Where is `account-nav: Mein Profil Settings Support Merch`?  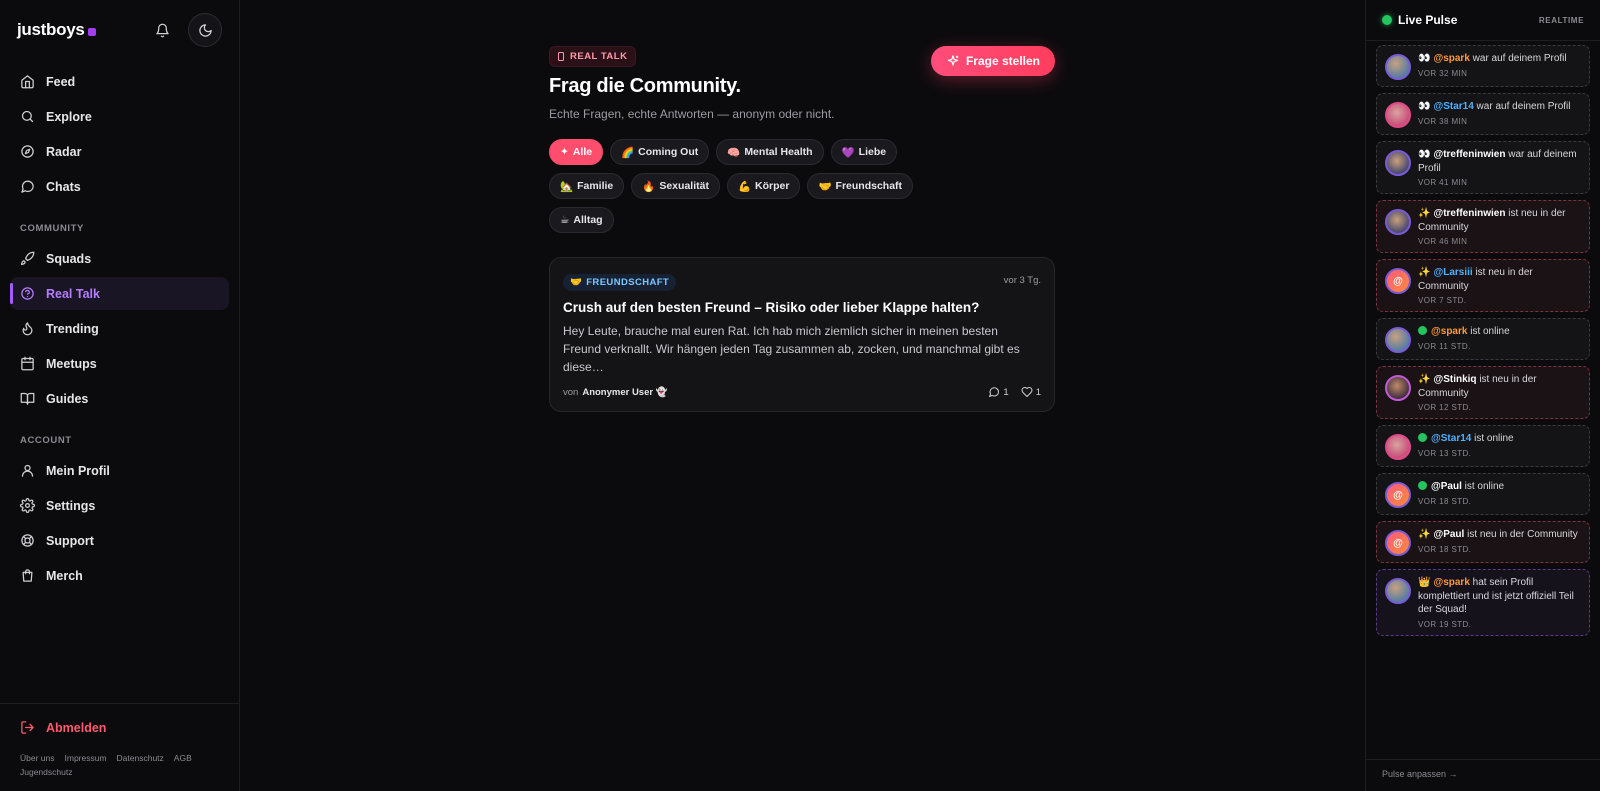 account-nav: Mein Profil Settings Support Merch is located at coordinates (119, 524).